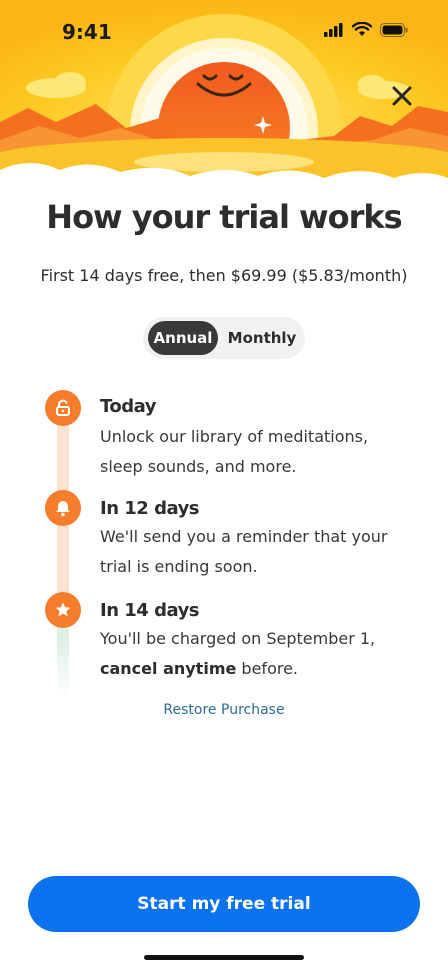 Image resolution: width=448 pixels, height=970 pixels. I want to click on home-indicator, so click(224, 957).